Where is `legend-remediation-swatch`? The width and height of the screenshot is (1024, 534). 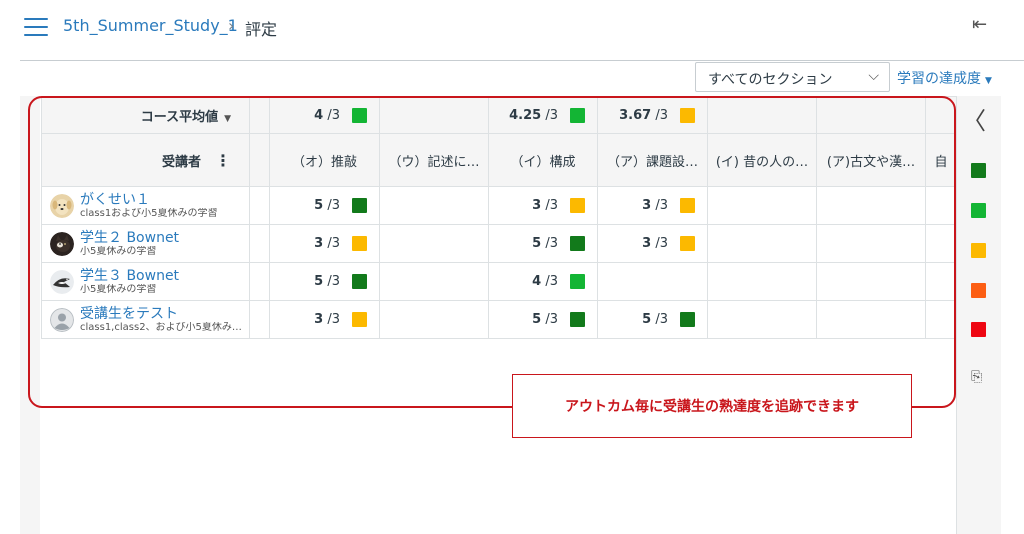
legend-remediation-swatch is located at coordinates (978, 290).